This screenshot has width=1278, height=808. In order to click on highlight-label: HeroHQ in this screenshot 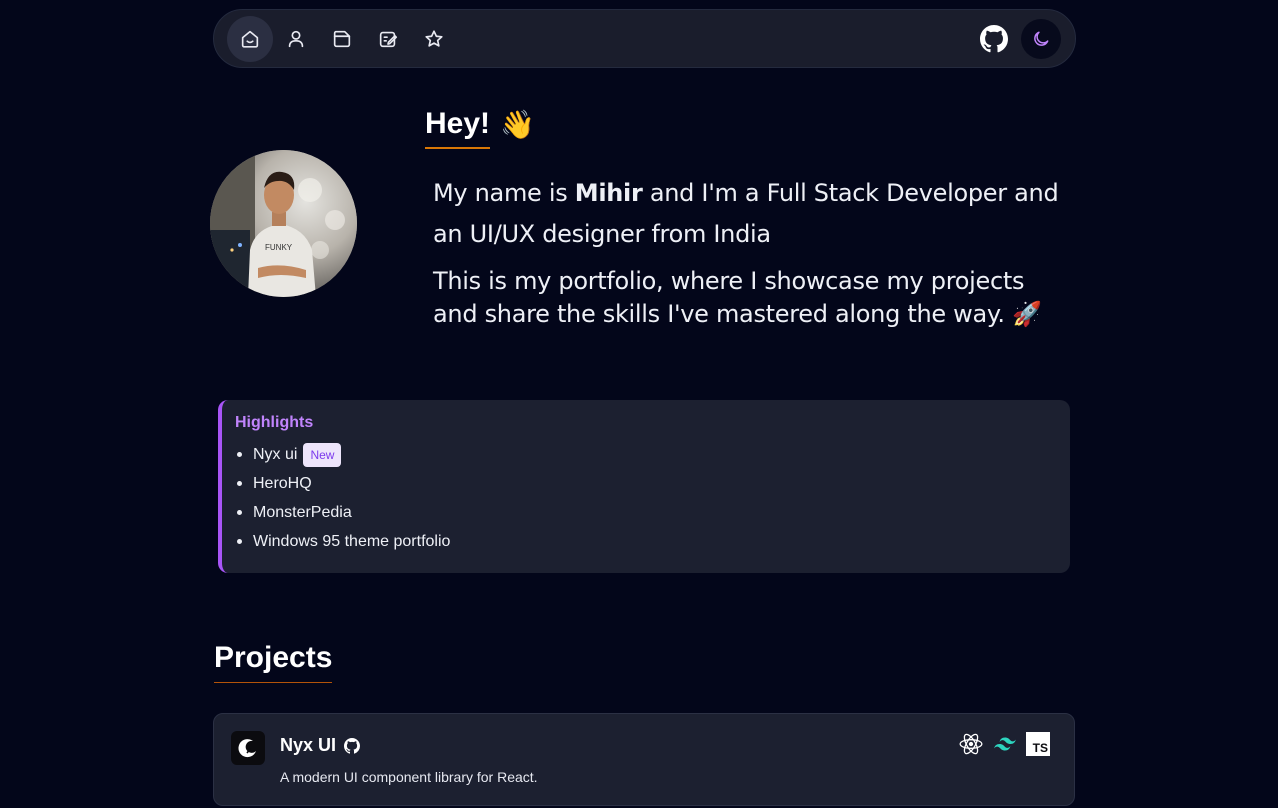, I will do `click(282, 483)`.